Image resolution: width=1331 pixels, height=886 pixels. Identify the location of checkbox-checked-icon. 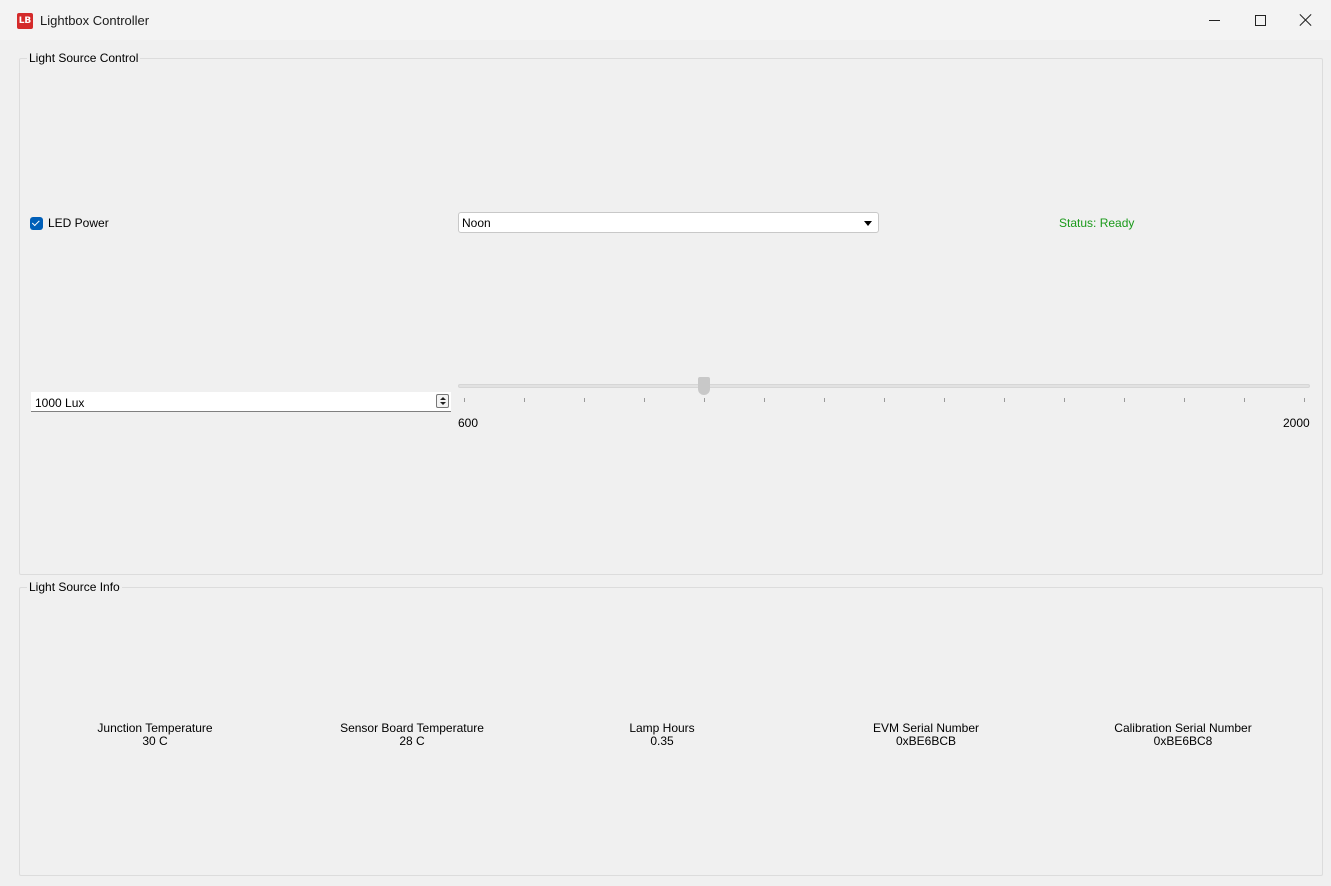
(36, 223).